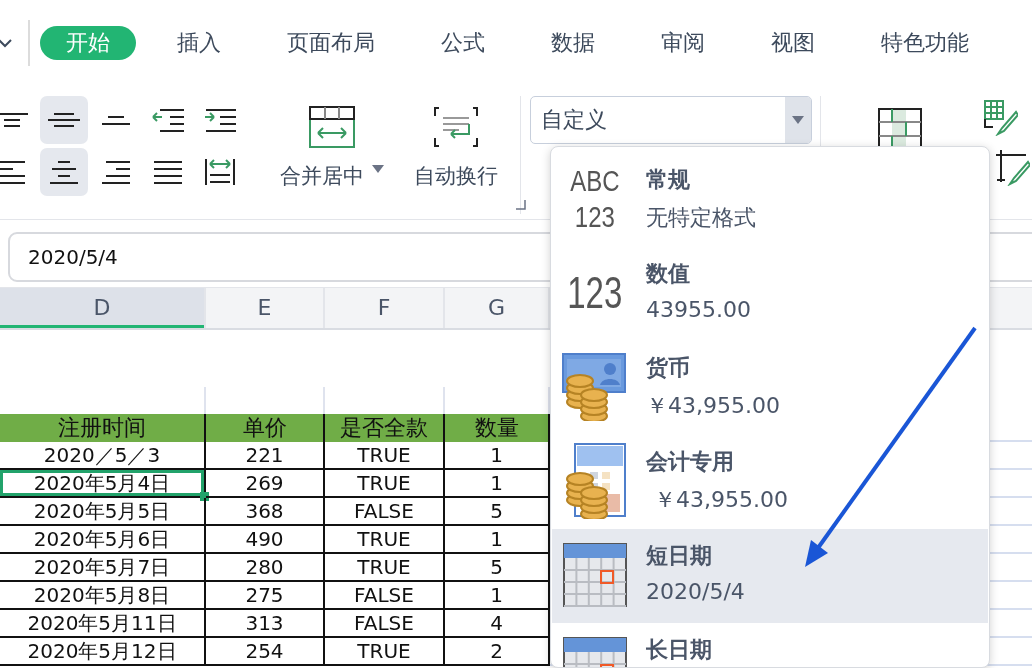 The height and width of the screenshot is (668, 1032). What do you see at coordinates (103, 624) in the screenshot?
I see `table-cell: 2020年5月11日` at bounding box center [103, 624].